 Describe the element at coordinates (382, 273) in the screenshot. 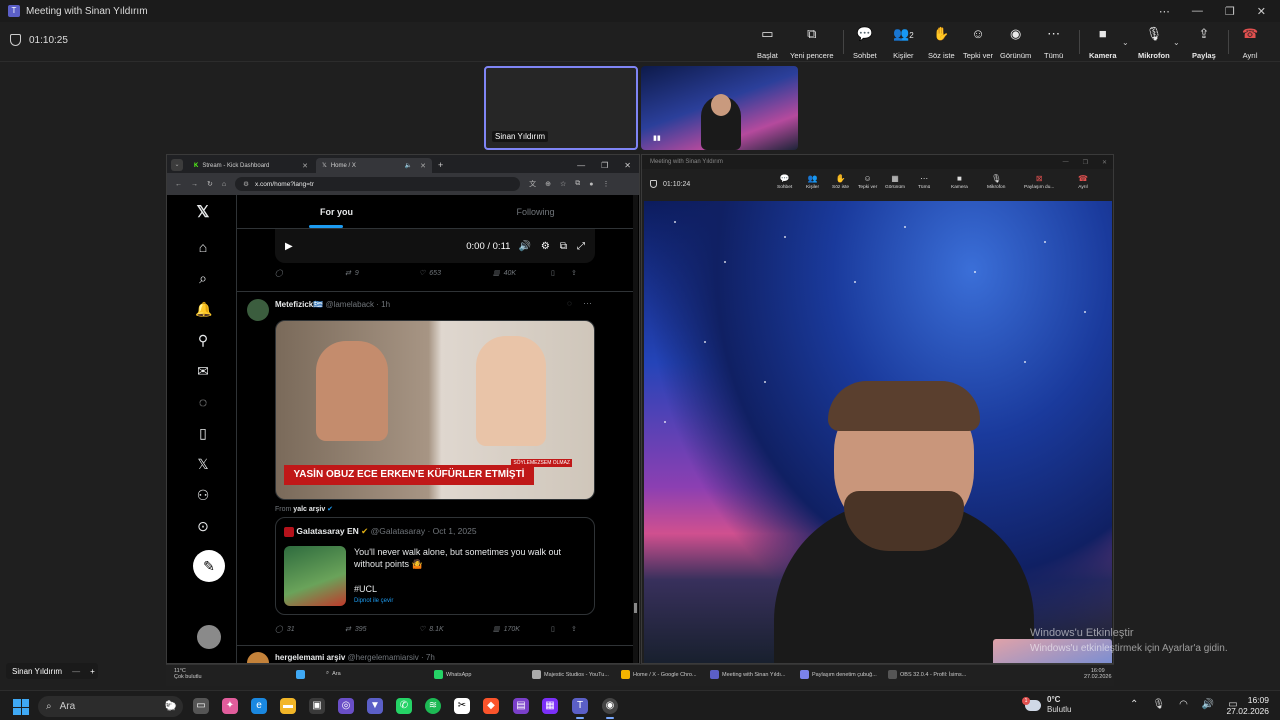

I see `repost-button: ⇄ 9` at that location.